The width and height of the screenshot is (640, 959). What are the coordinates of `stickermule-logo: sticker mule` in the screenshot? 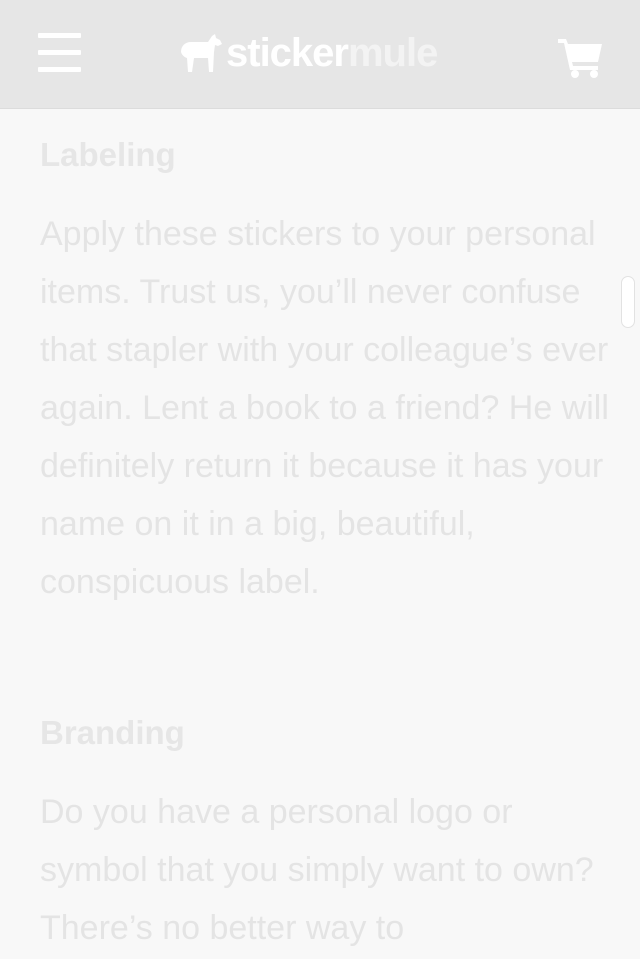 It's located at (308, 53).